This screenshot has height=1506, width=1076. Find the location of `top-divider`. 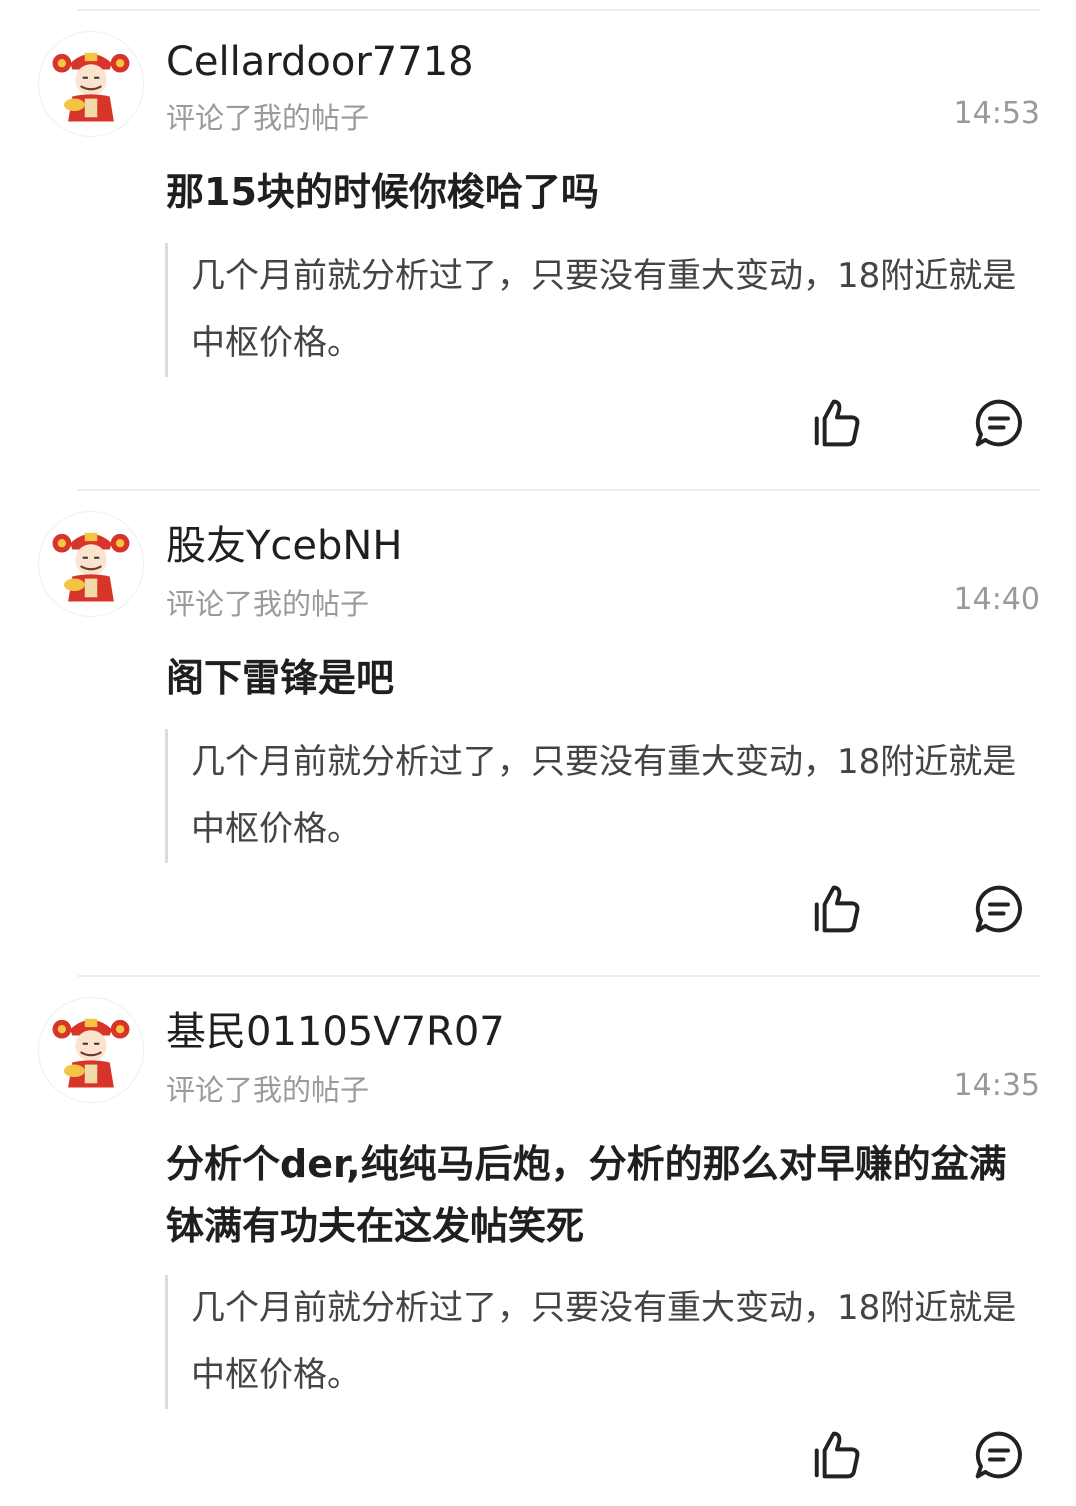

top-divider is located at coordinates (559, 10).